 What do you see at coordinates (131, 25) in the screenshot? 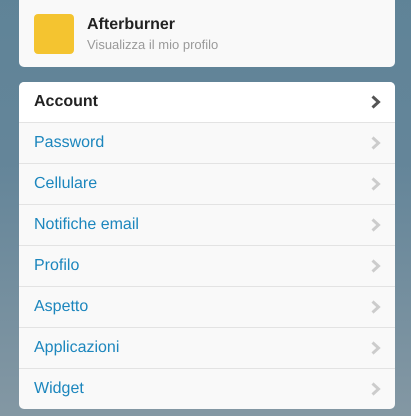
I see `profile-name: Afterburner` at bounding box center [131, 25].